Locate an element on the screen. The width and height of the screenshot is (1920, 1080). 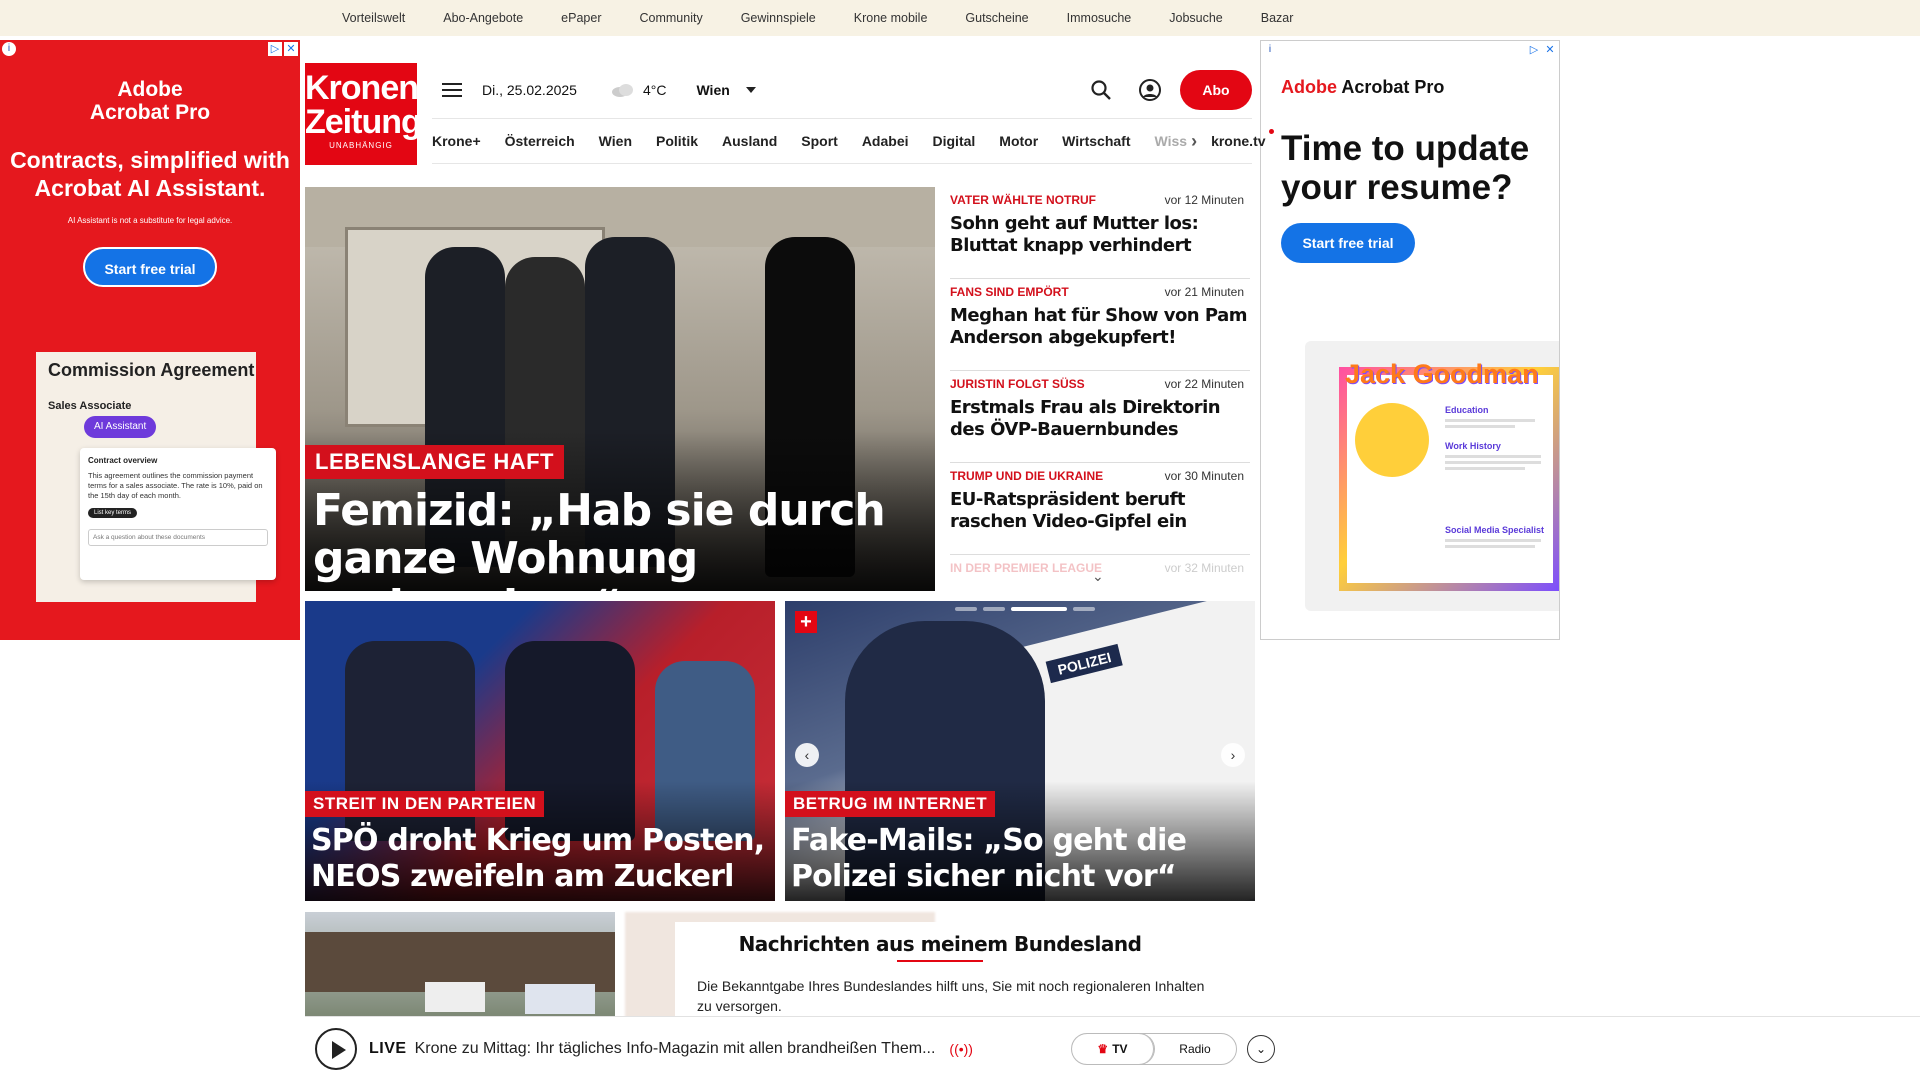
ad-brand-adobe: Adobe is located at coordinates (1309, 87).